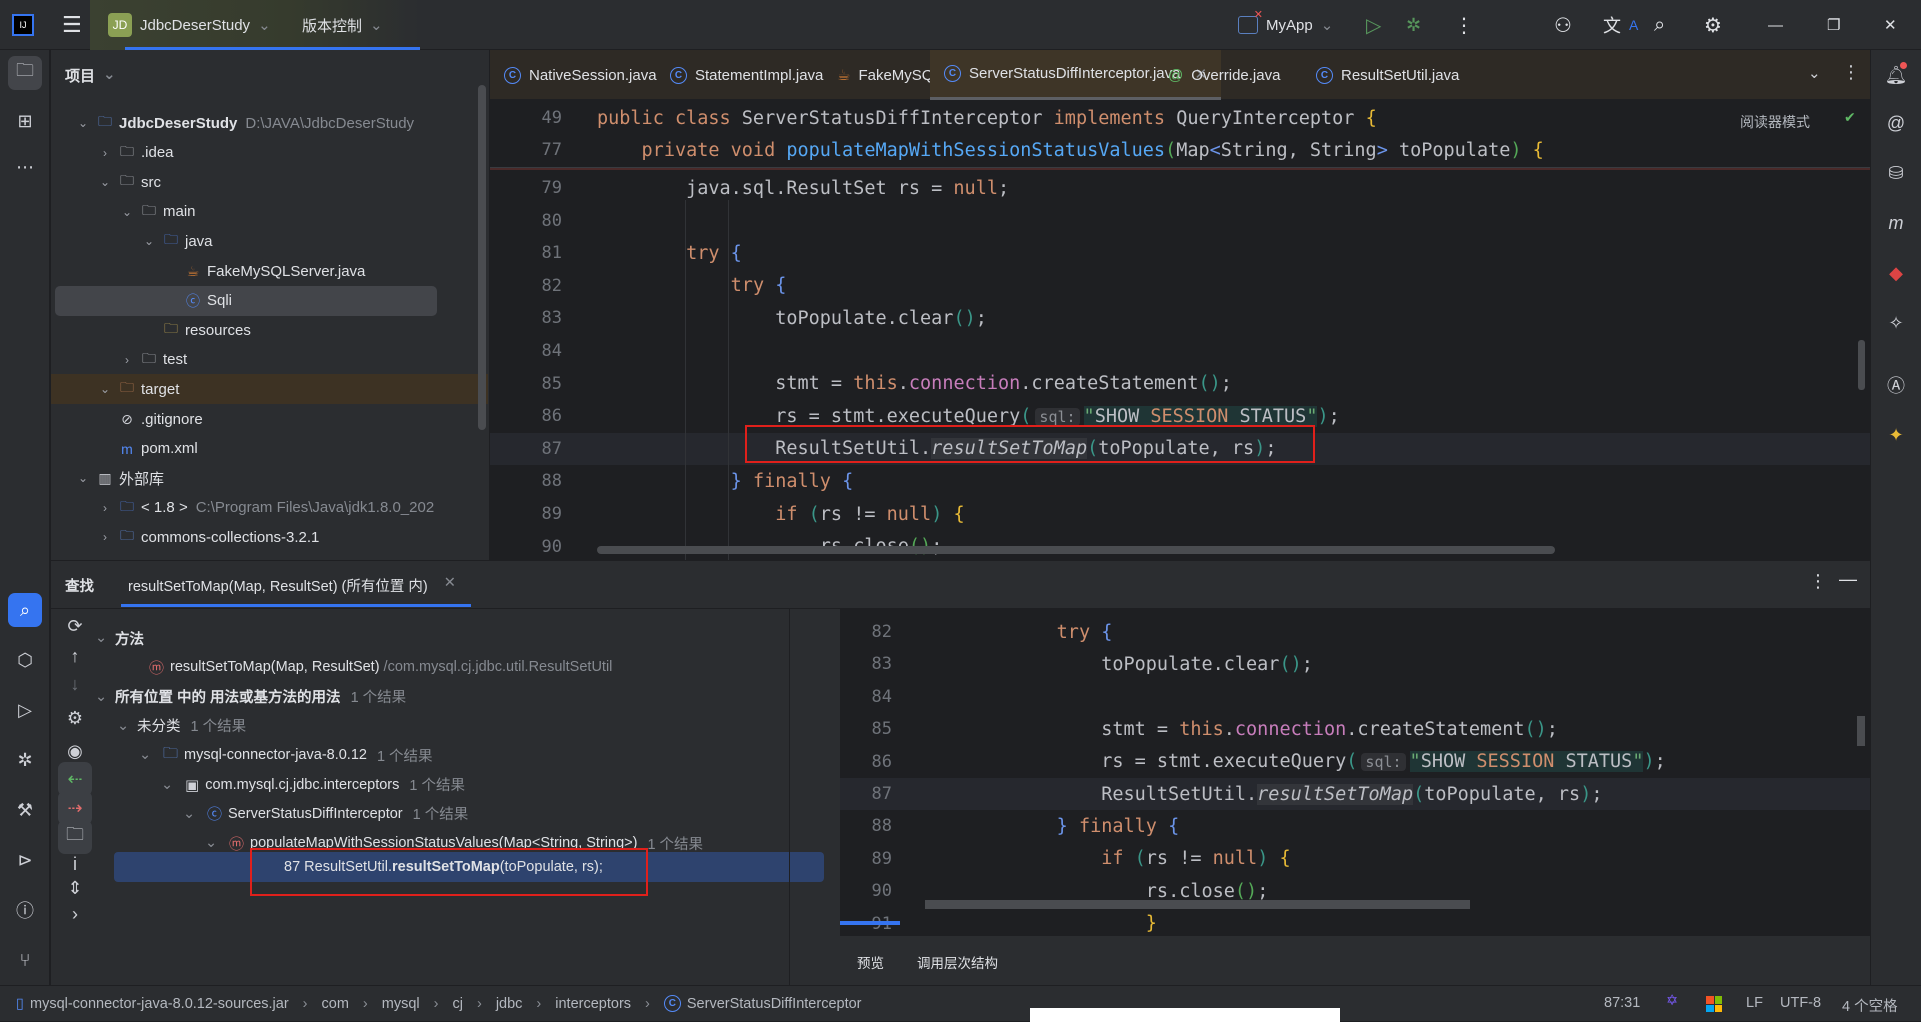 This screenshot has height=1022, width=1921. Describe the element at coordinates (1890, 25) in the screenshot. I see `close-icon: ✕` at that location.